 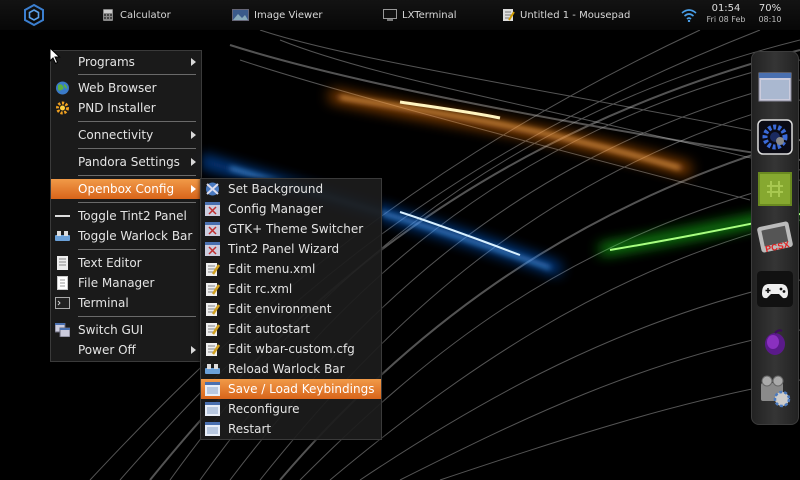 I want to click on menu-item-connectivity: Connectivity, so click(x=126, y=135).